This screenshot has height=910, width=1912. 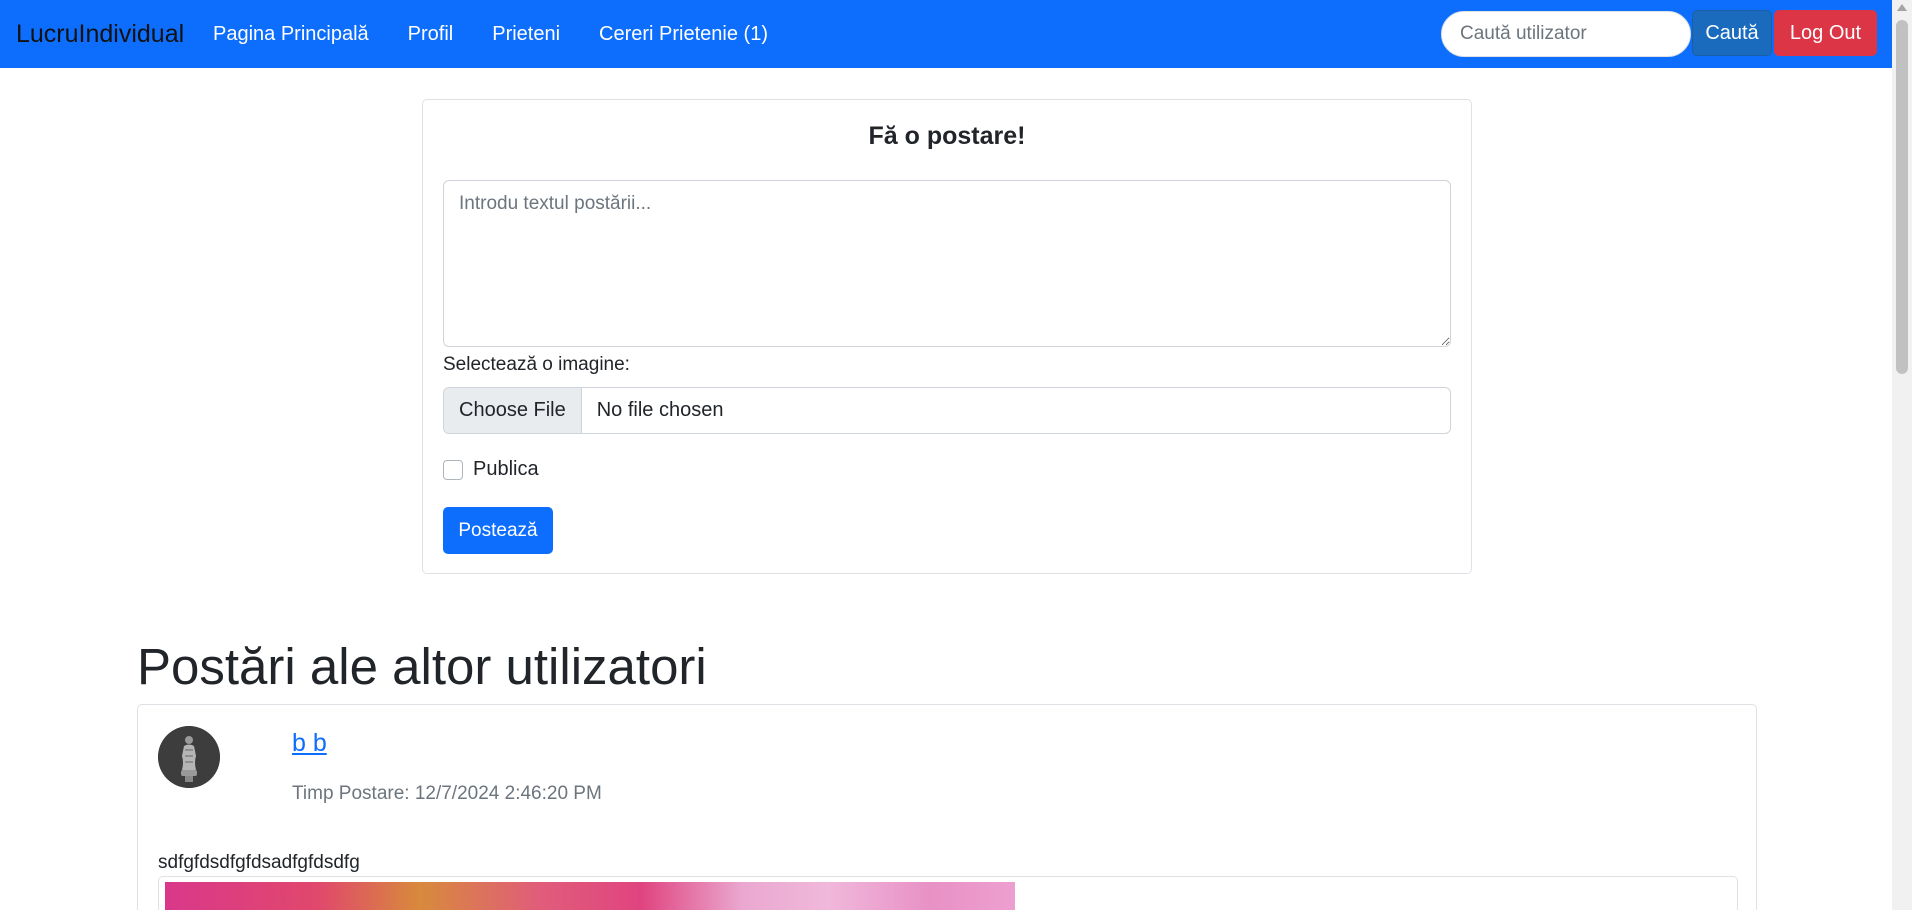 I want to click on submit-post-button: Postează, so click(x=498, y=530).